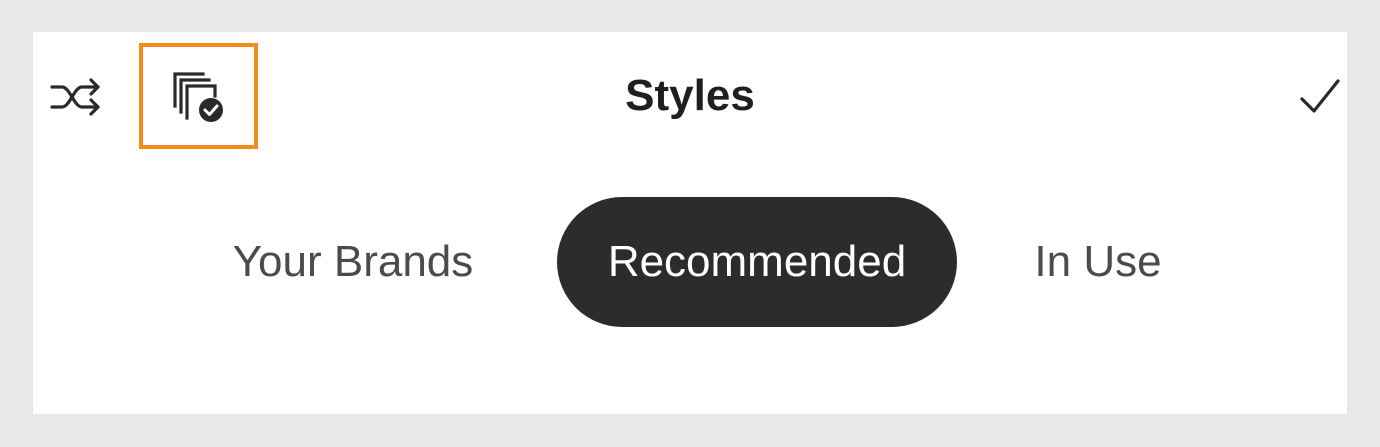  I want to click on shuffle-button, so click(76, 97).